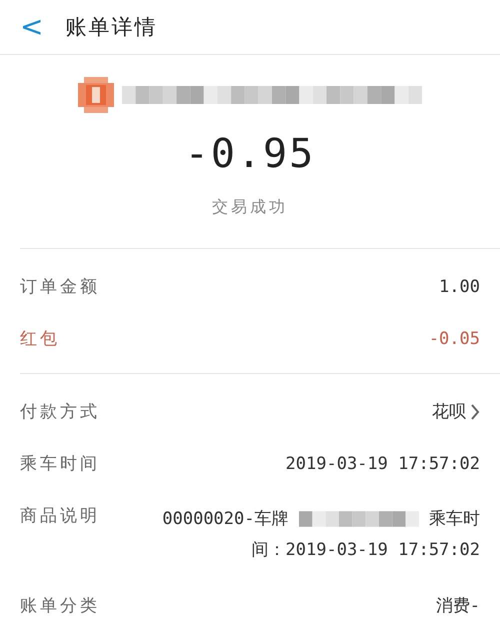 The height and width of the screenshot is (631, 500). Describe the element at coordinates (60, 516) in the screenshot. I see `row-label: 商品说明` at that location.